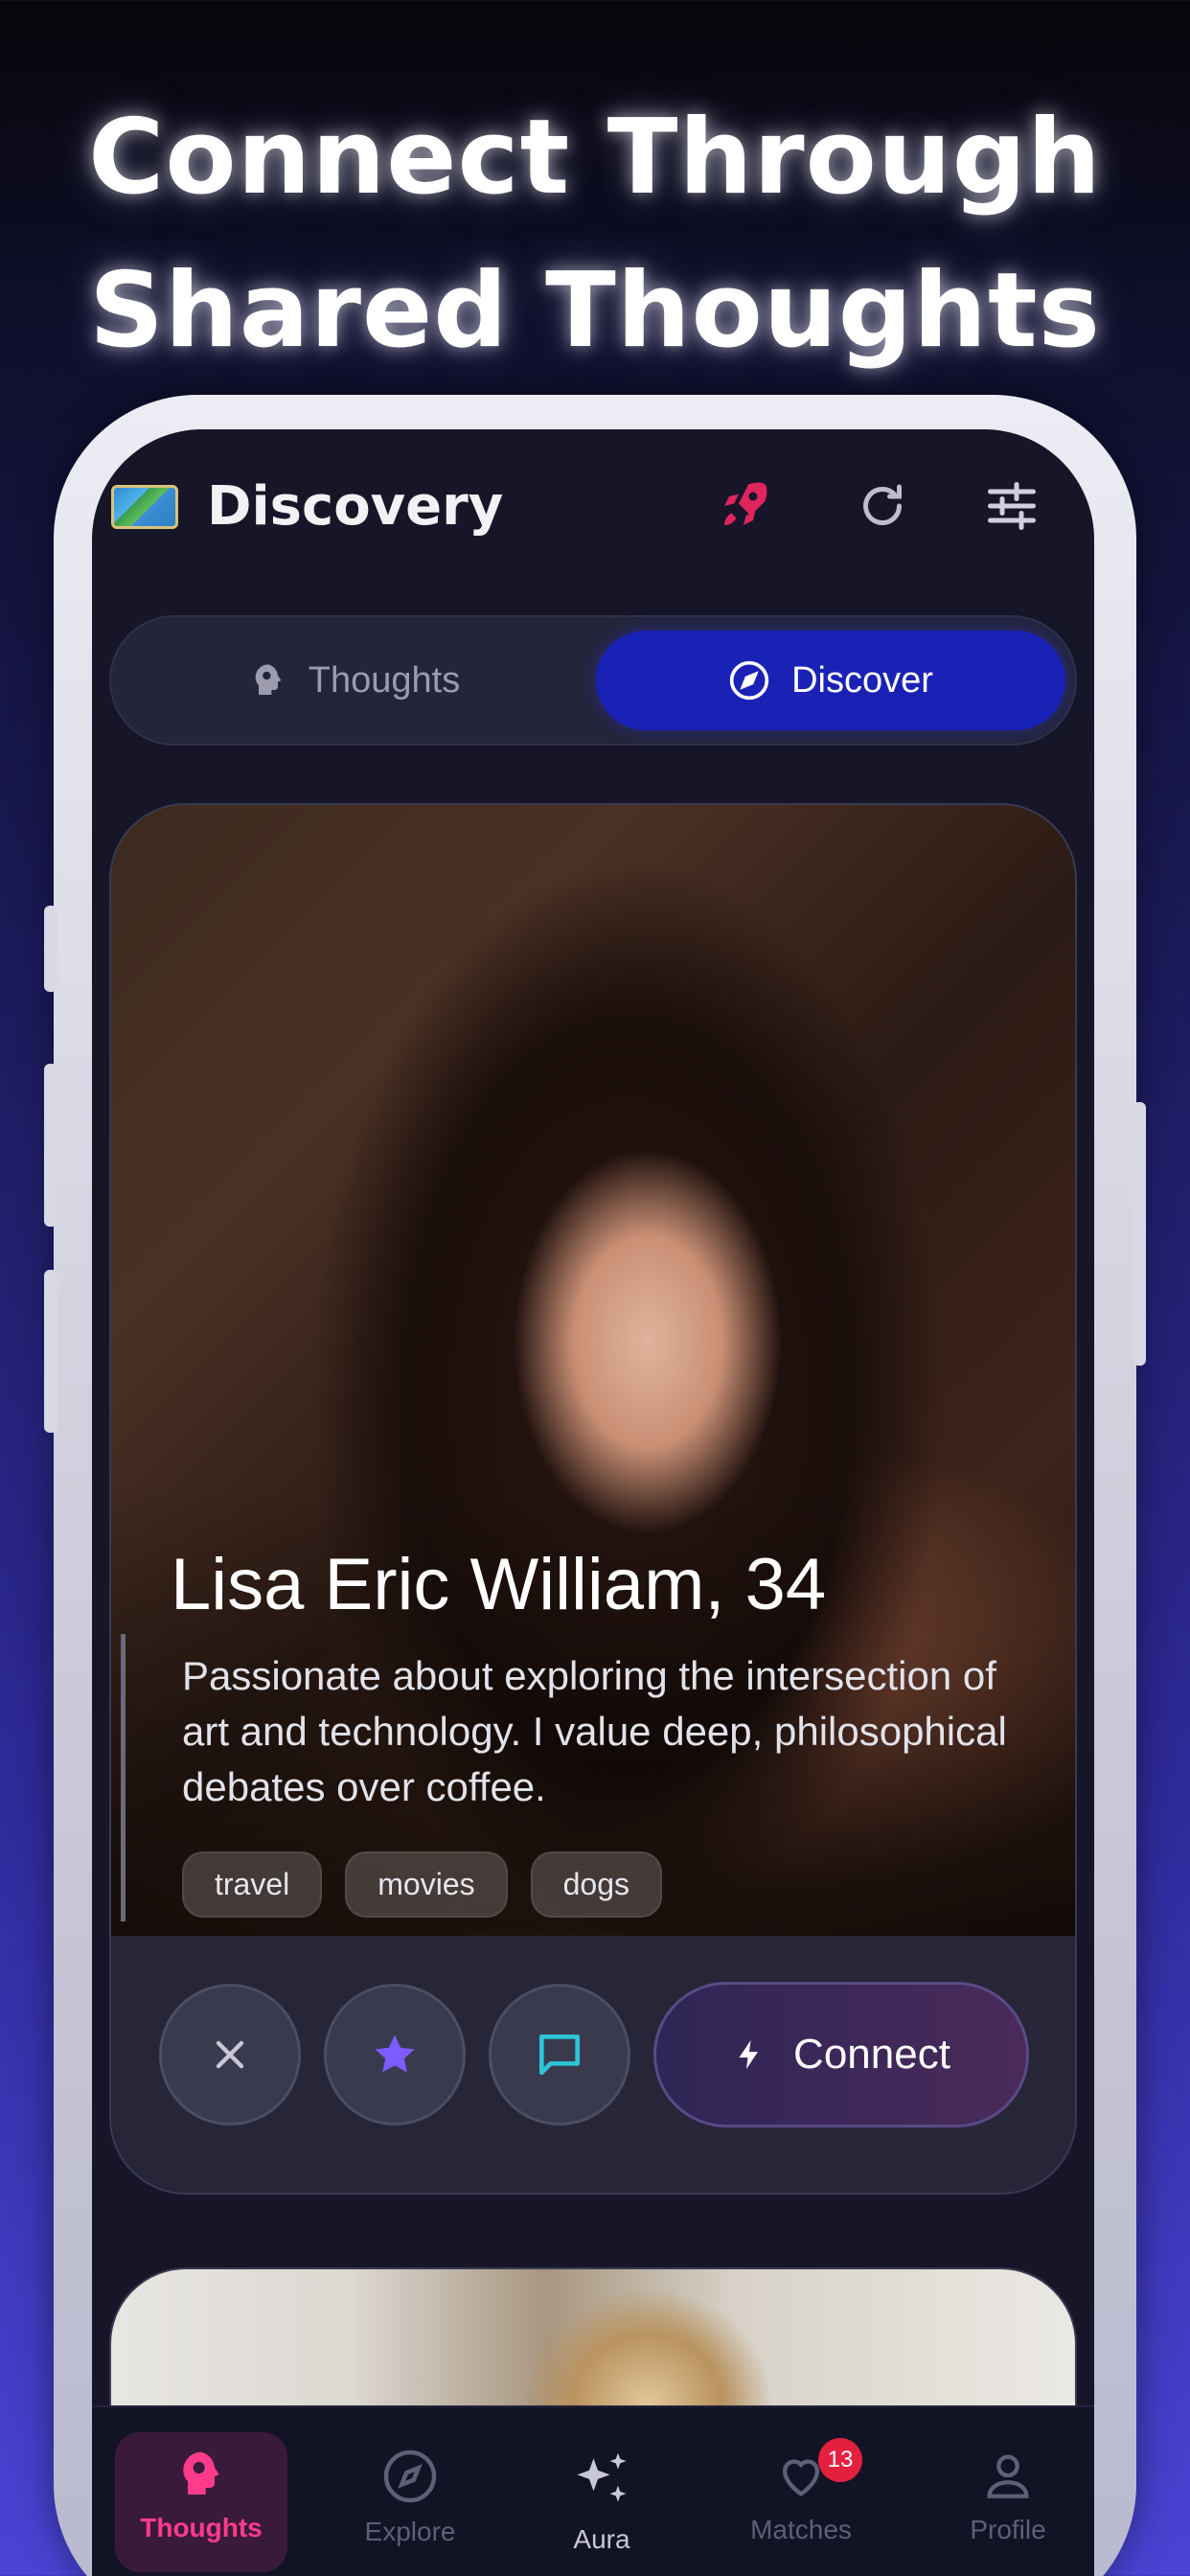  I want to click on nav-item-profile: Profile, so click(1003, 2491).